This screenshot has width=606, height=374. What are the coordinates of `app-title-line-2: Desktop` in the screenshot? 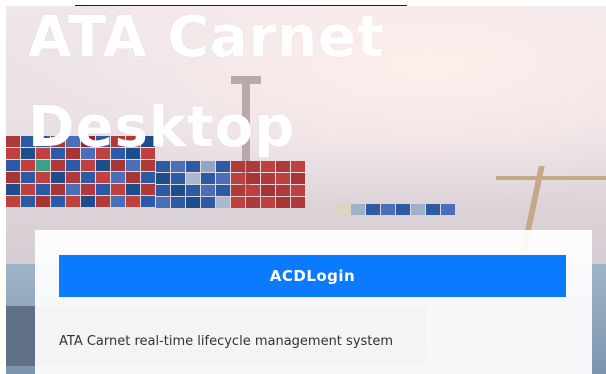 It's located at (162, 127).